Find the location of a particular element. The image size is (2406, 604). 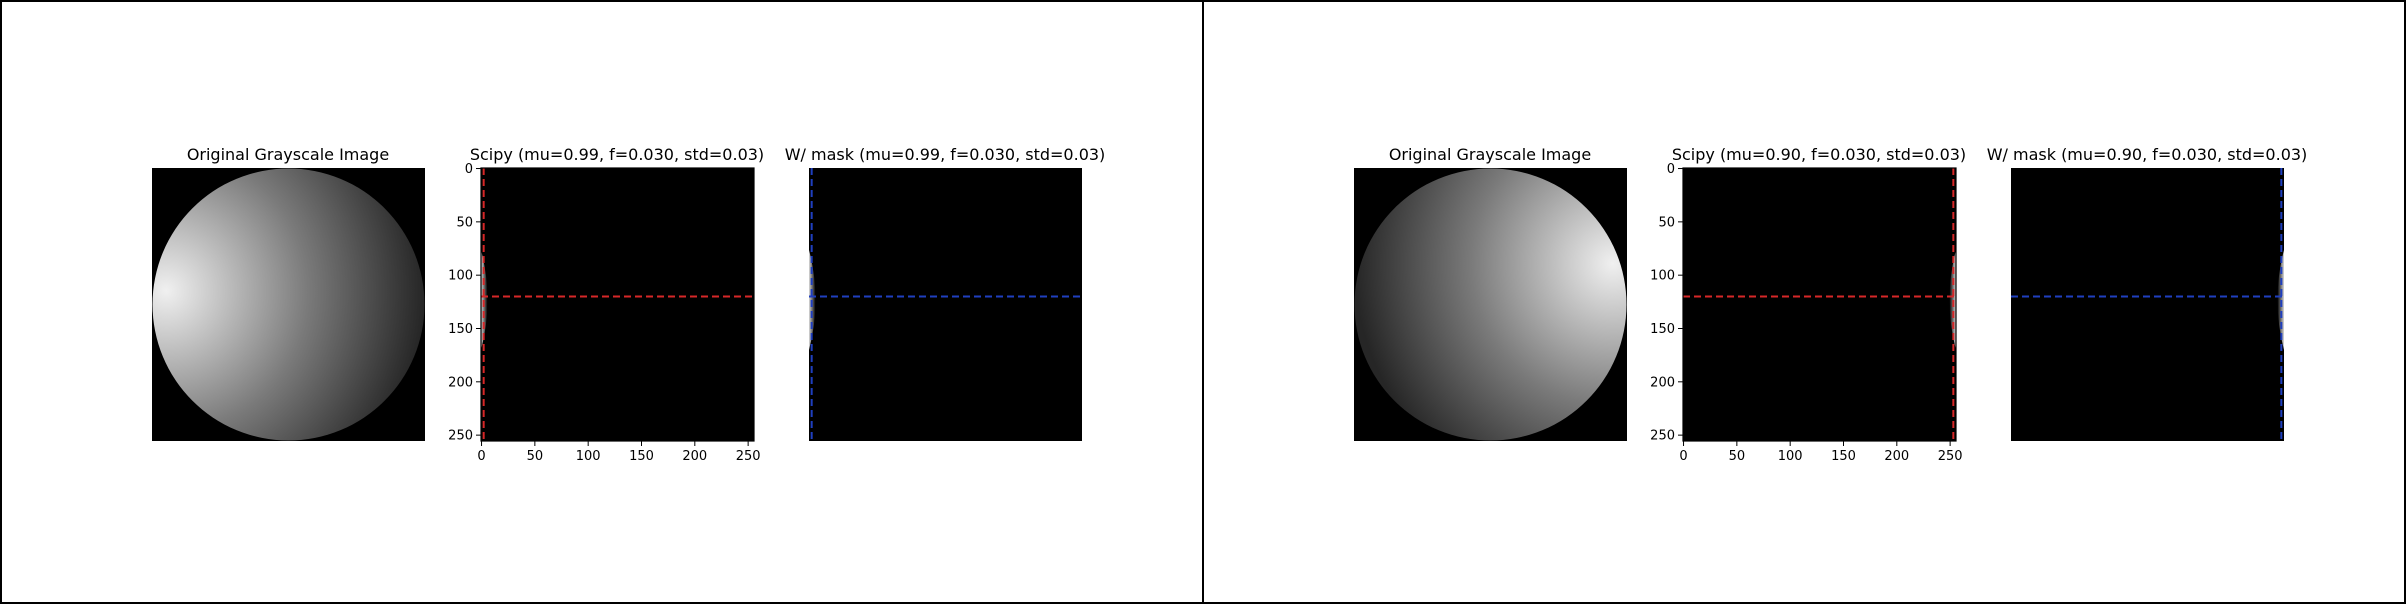

left-scipy-x-axis: 0 50 100 150 200 250 is located at coordinates (619, 452).